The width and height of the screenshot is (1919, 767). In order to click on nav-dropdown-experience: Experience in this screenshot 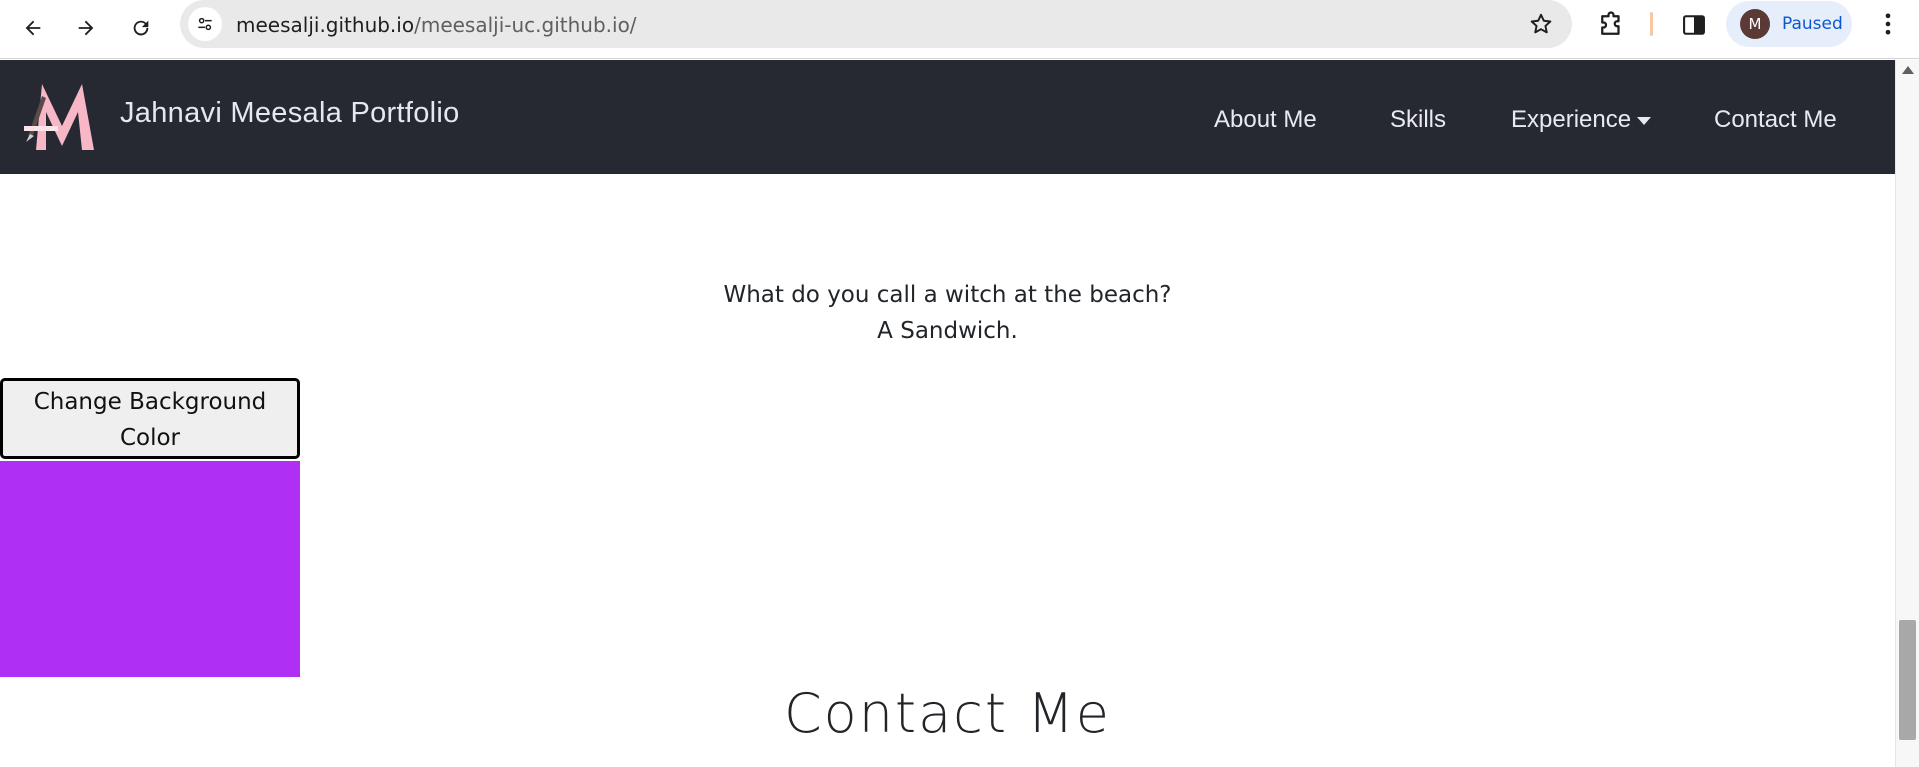, I will do `click(1581, 120)`.